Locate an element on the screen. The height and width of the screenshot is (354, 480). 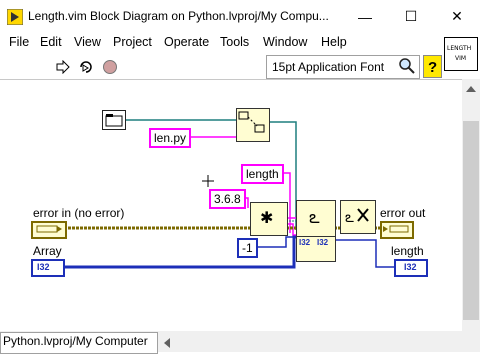
path-constant-icon is located at coordinates (114, 120).